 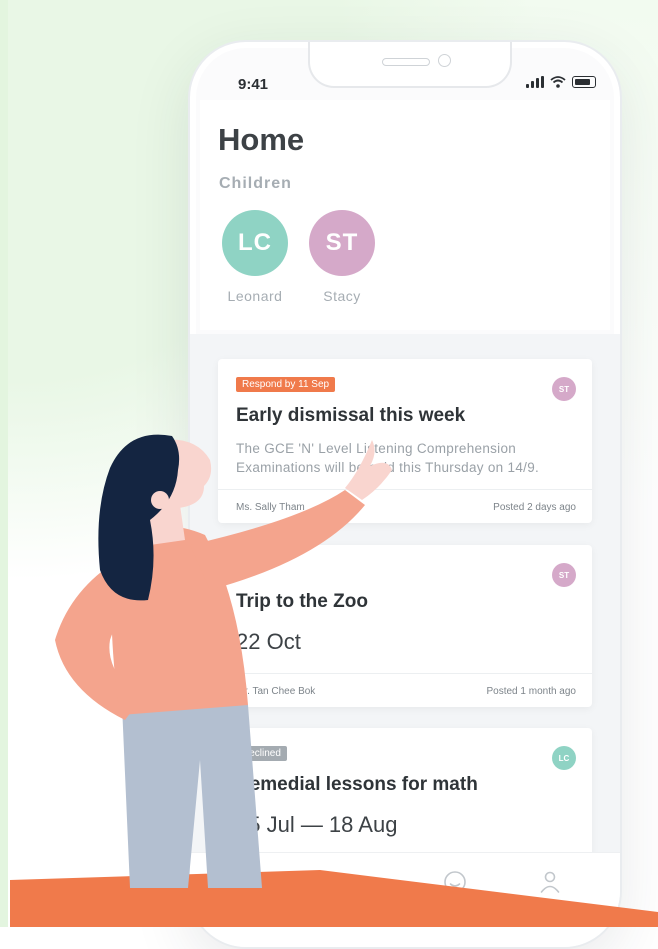 What do you see at coordinates (406, 62) in the screenshot?
I see `speaker-grille` at bounding box center [406, 62].